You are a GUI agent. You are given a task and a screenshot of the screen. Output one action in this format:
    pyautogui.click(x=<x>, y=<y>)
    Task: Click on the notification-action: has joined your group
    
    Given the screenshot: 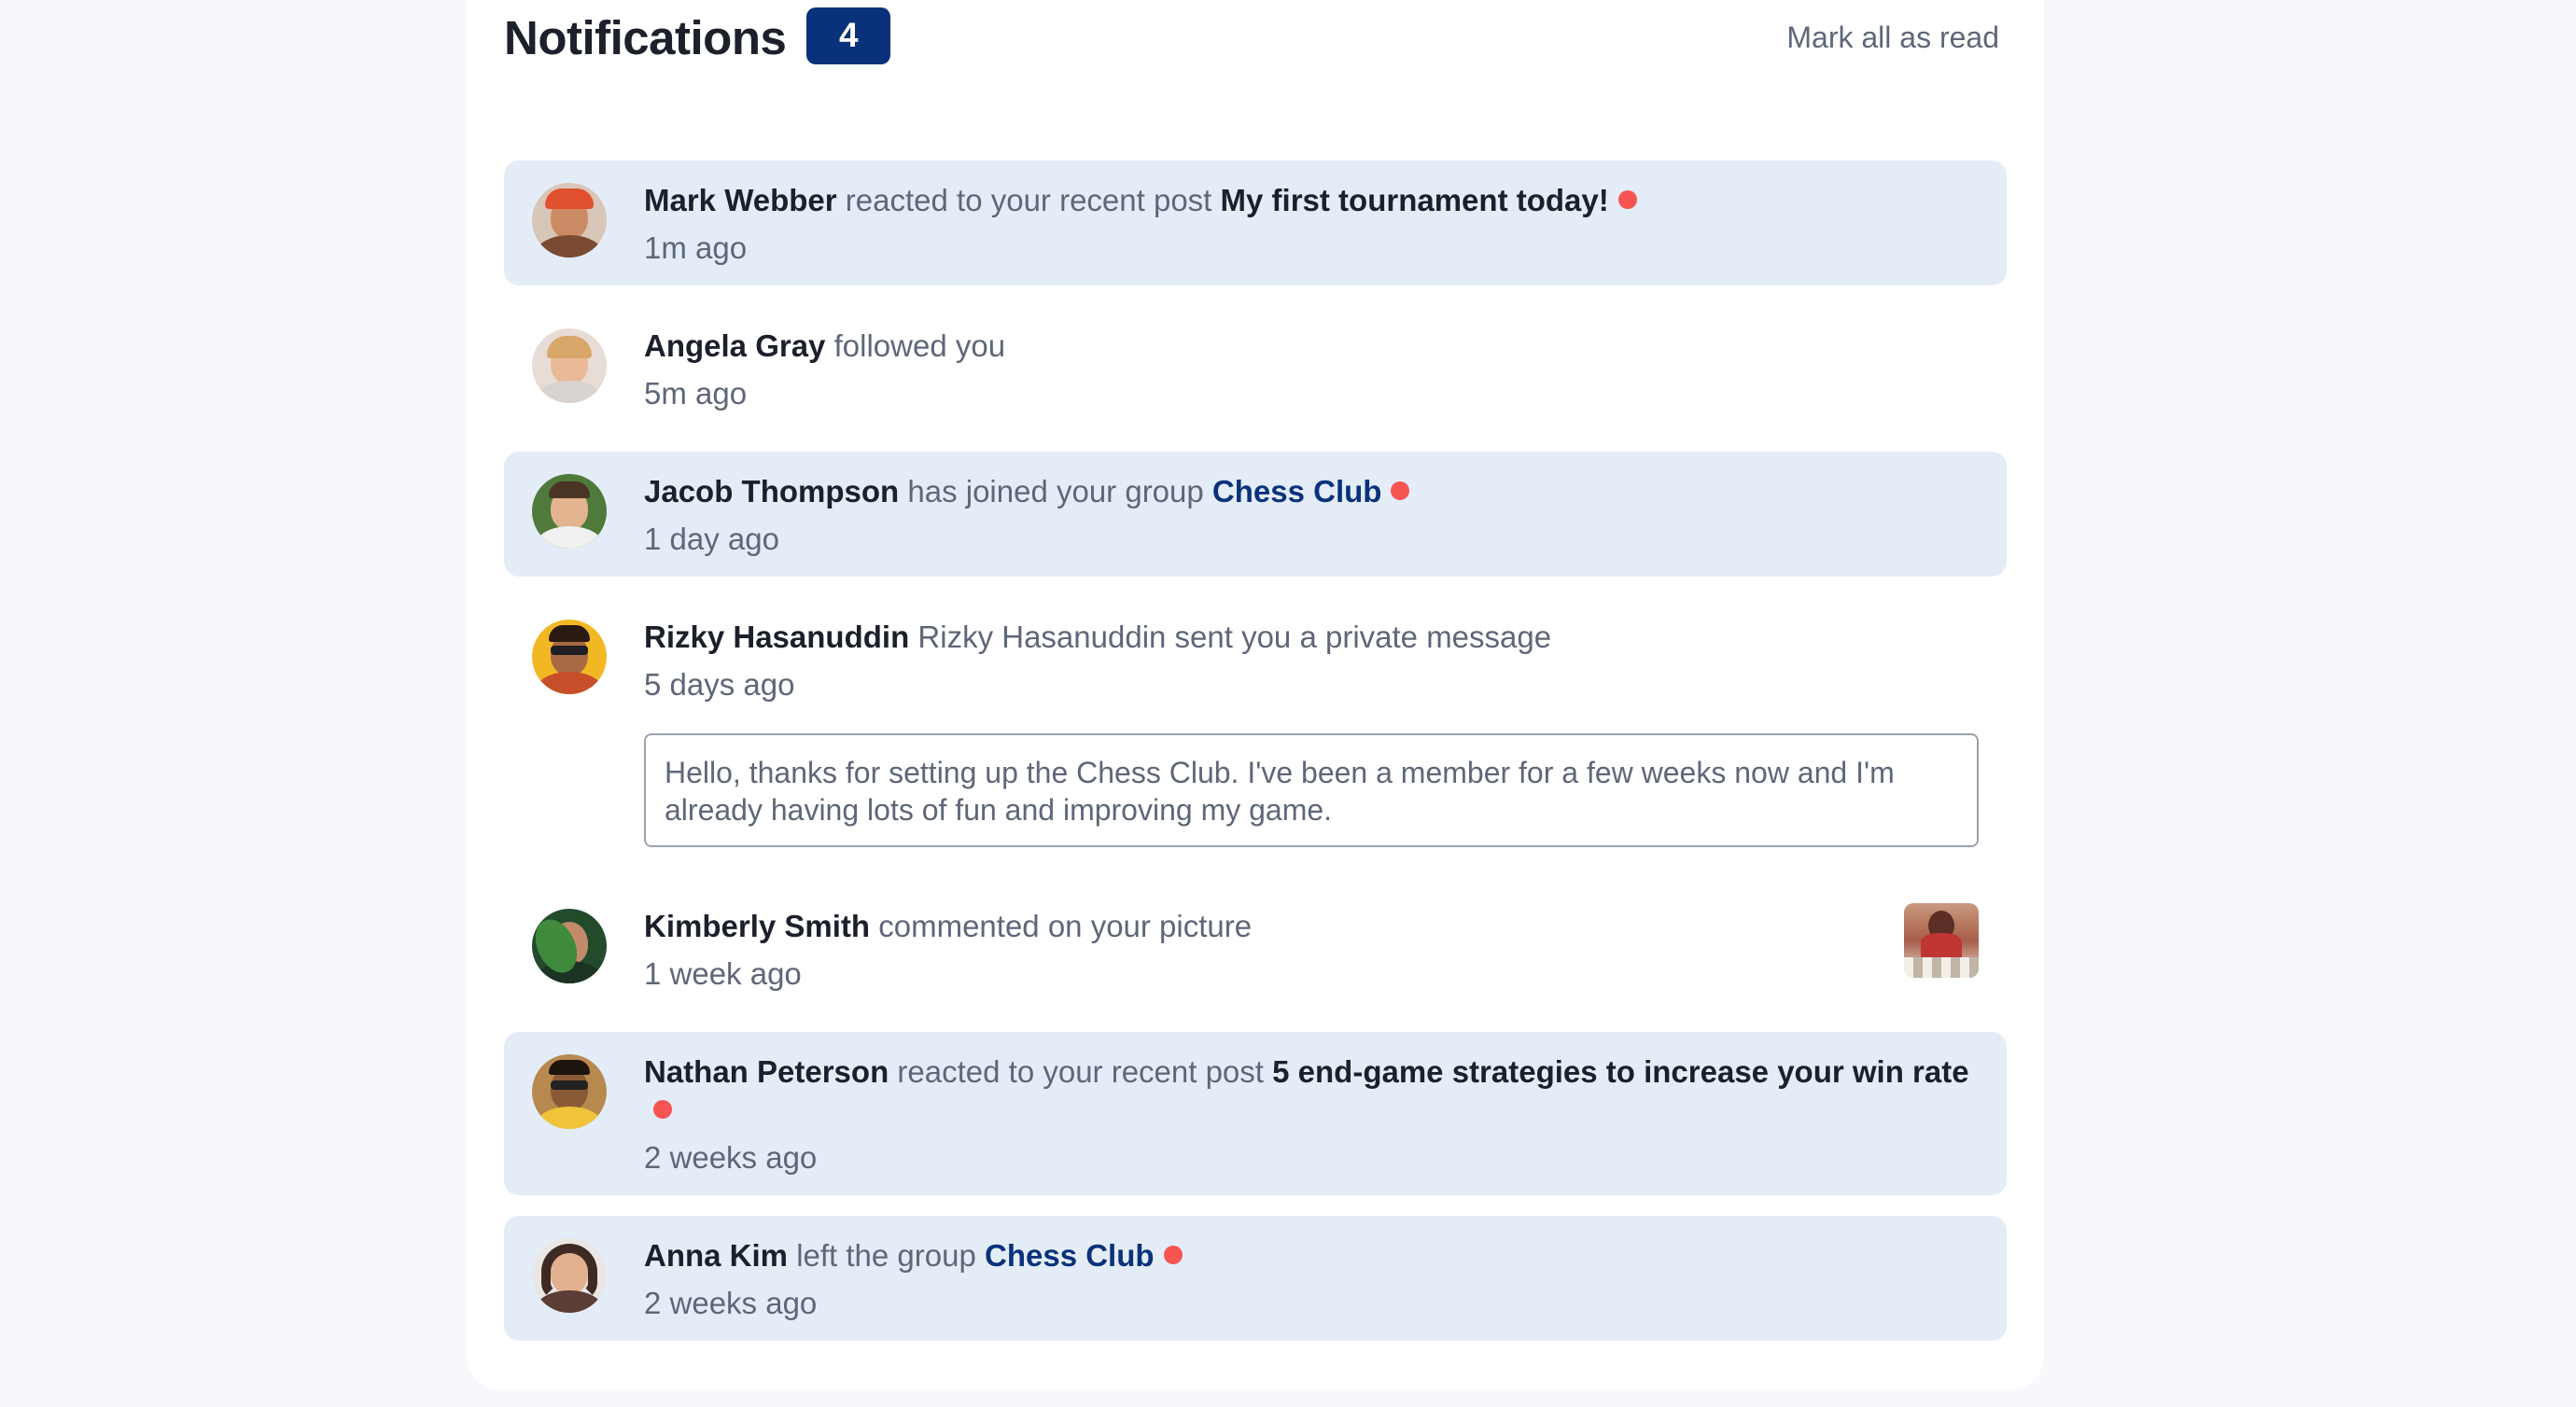 What is the action you would take?
    pyautogui.click(x=1055, y=491)
    